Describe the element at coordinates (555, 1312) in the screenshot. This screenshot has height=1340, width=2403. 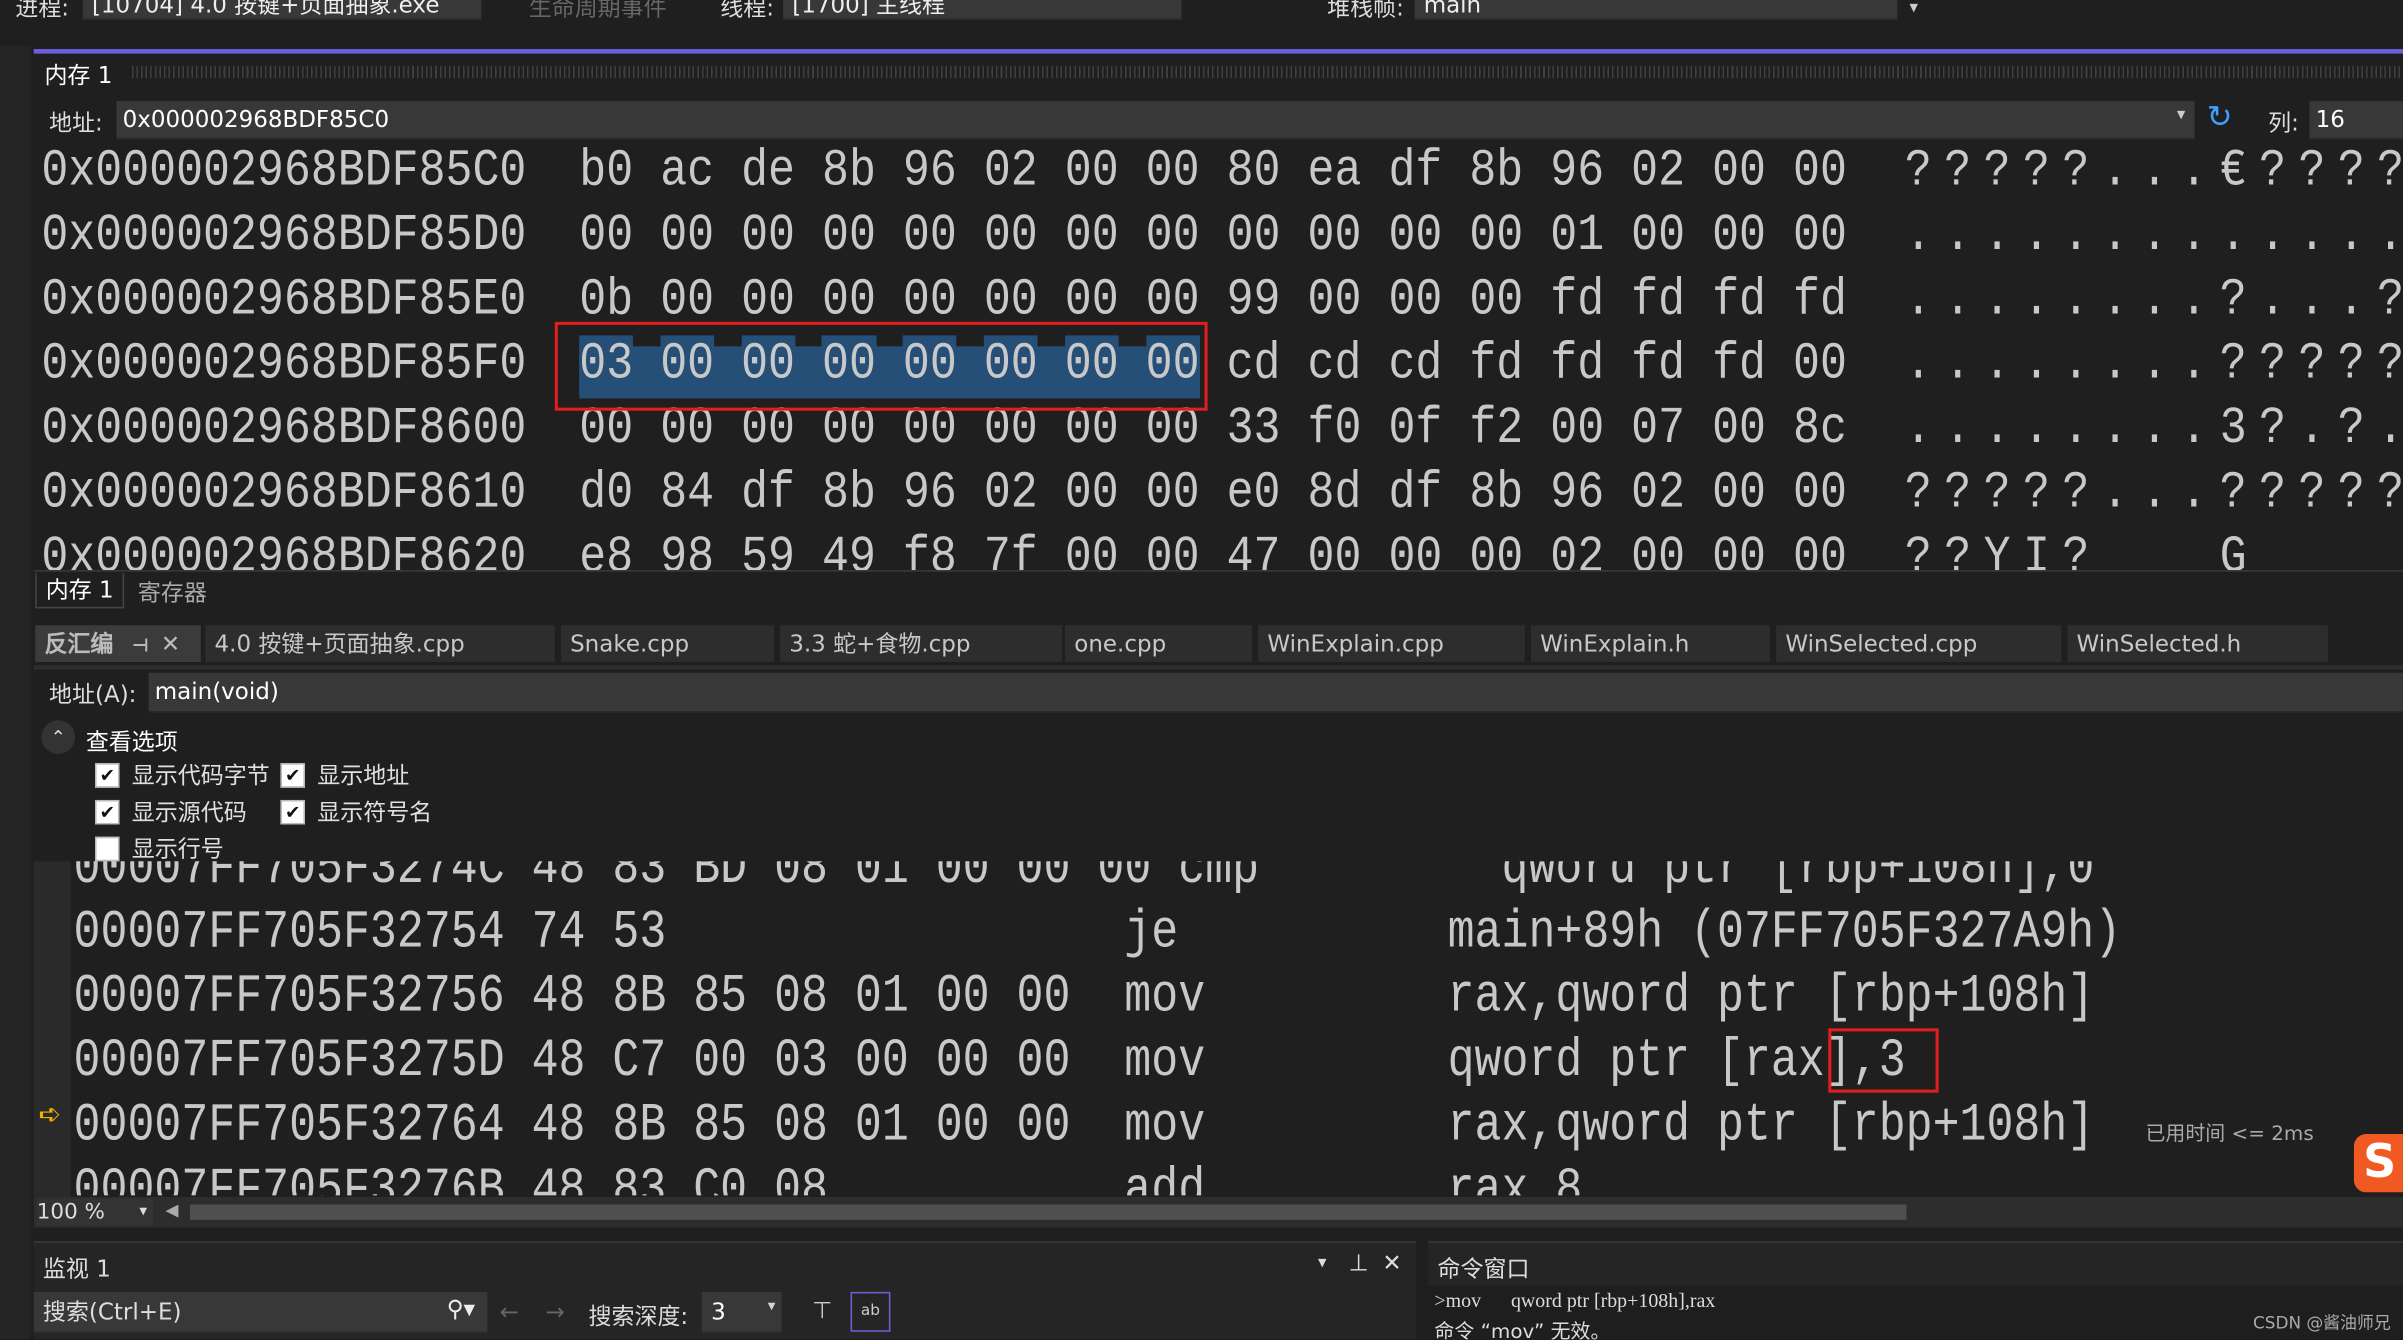
I see `forward-arrow-icon: →` at that location.